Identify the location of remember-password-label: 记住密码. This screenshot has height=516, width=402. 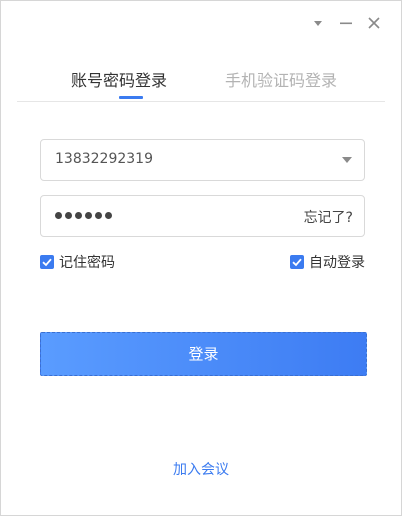
(87, 263).